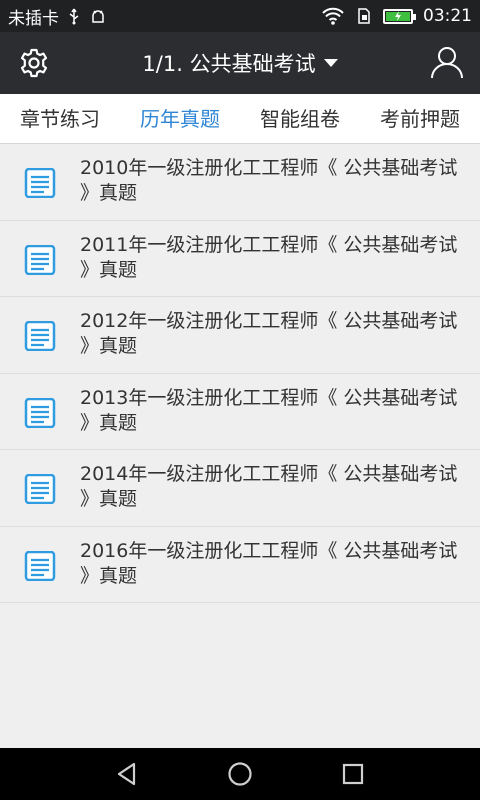 The width and height of the screenshot is (480, 800). What do you see at coordinates (330, 63) in the screenshot?
I see `caret-down-icon` at bounding box center [330, 63].